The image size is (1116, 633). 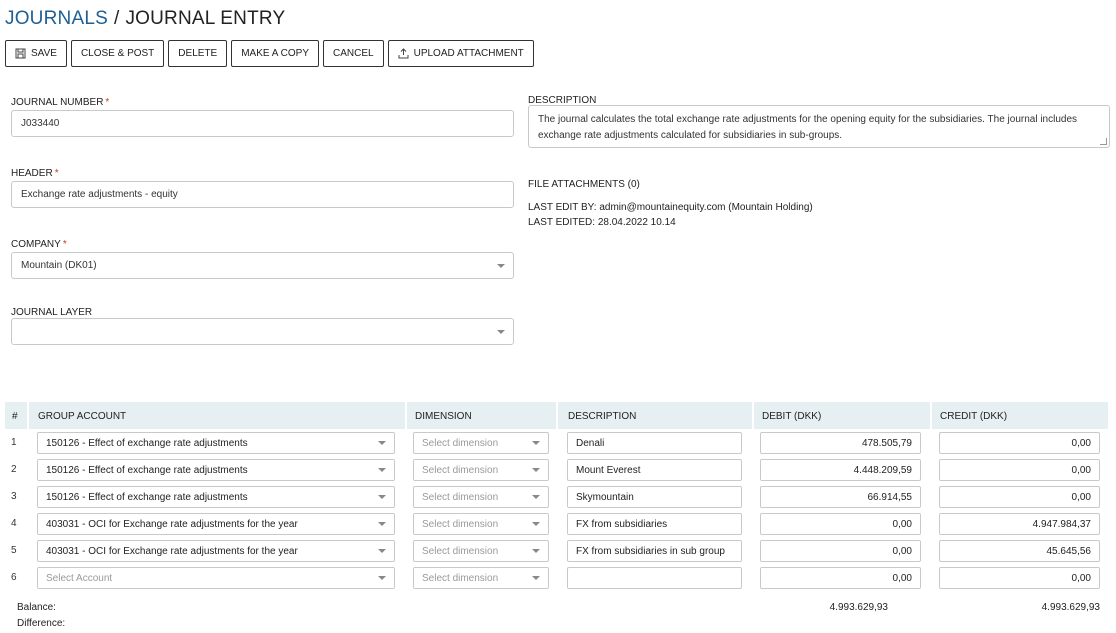 I want to click on debit-value: 66.914,55, so click(x=890, y=497).